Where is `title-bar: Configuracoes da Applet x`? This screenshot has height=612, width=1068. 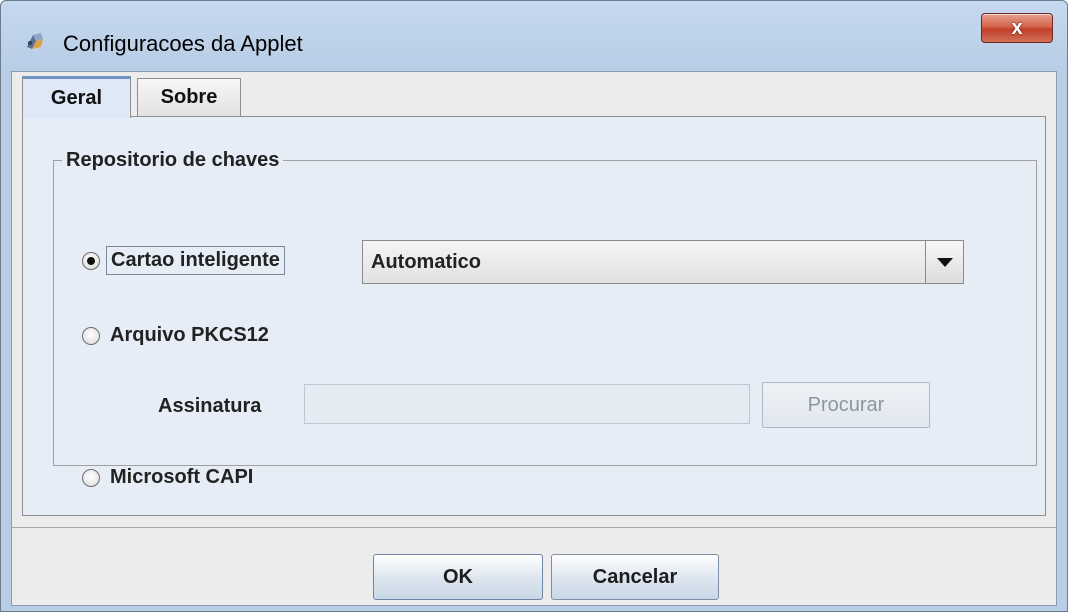 title-bar: Configuracoes da Applet x is located at coordinates (534, 36).